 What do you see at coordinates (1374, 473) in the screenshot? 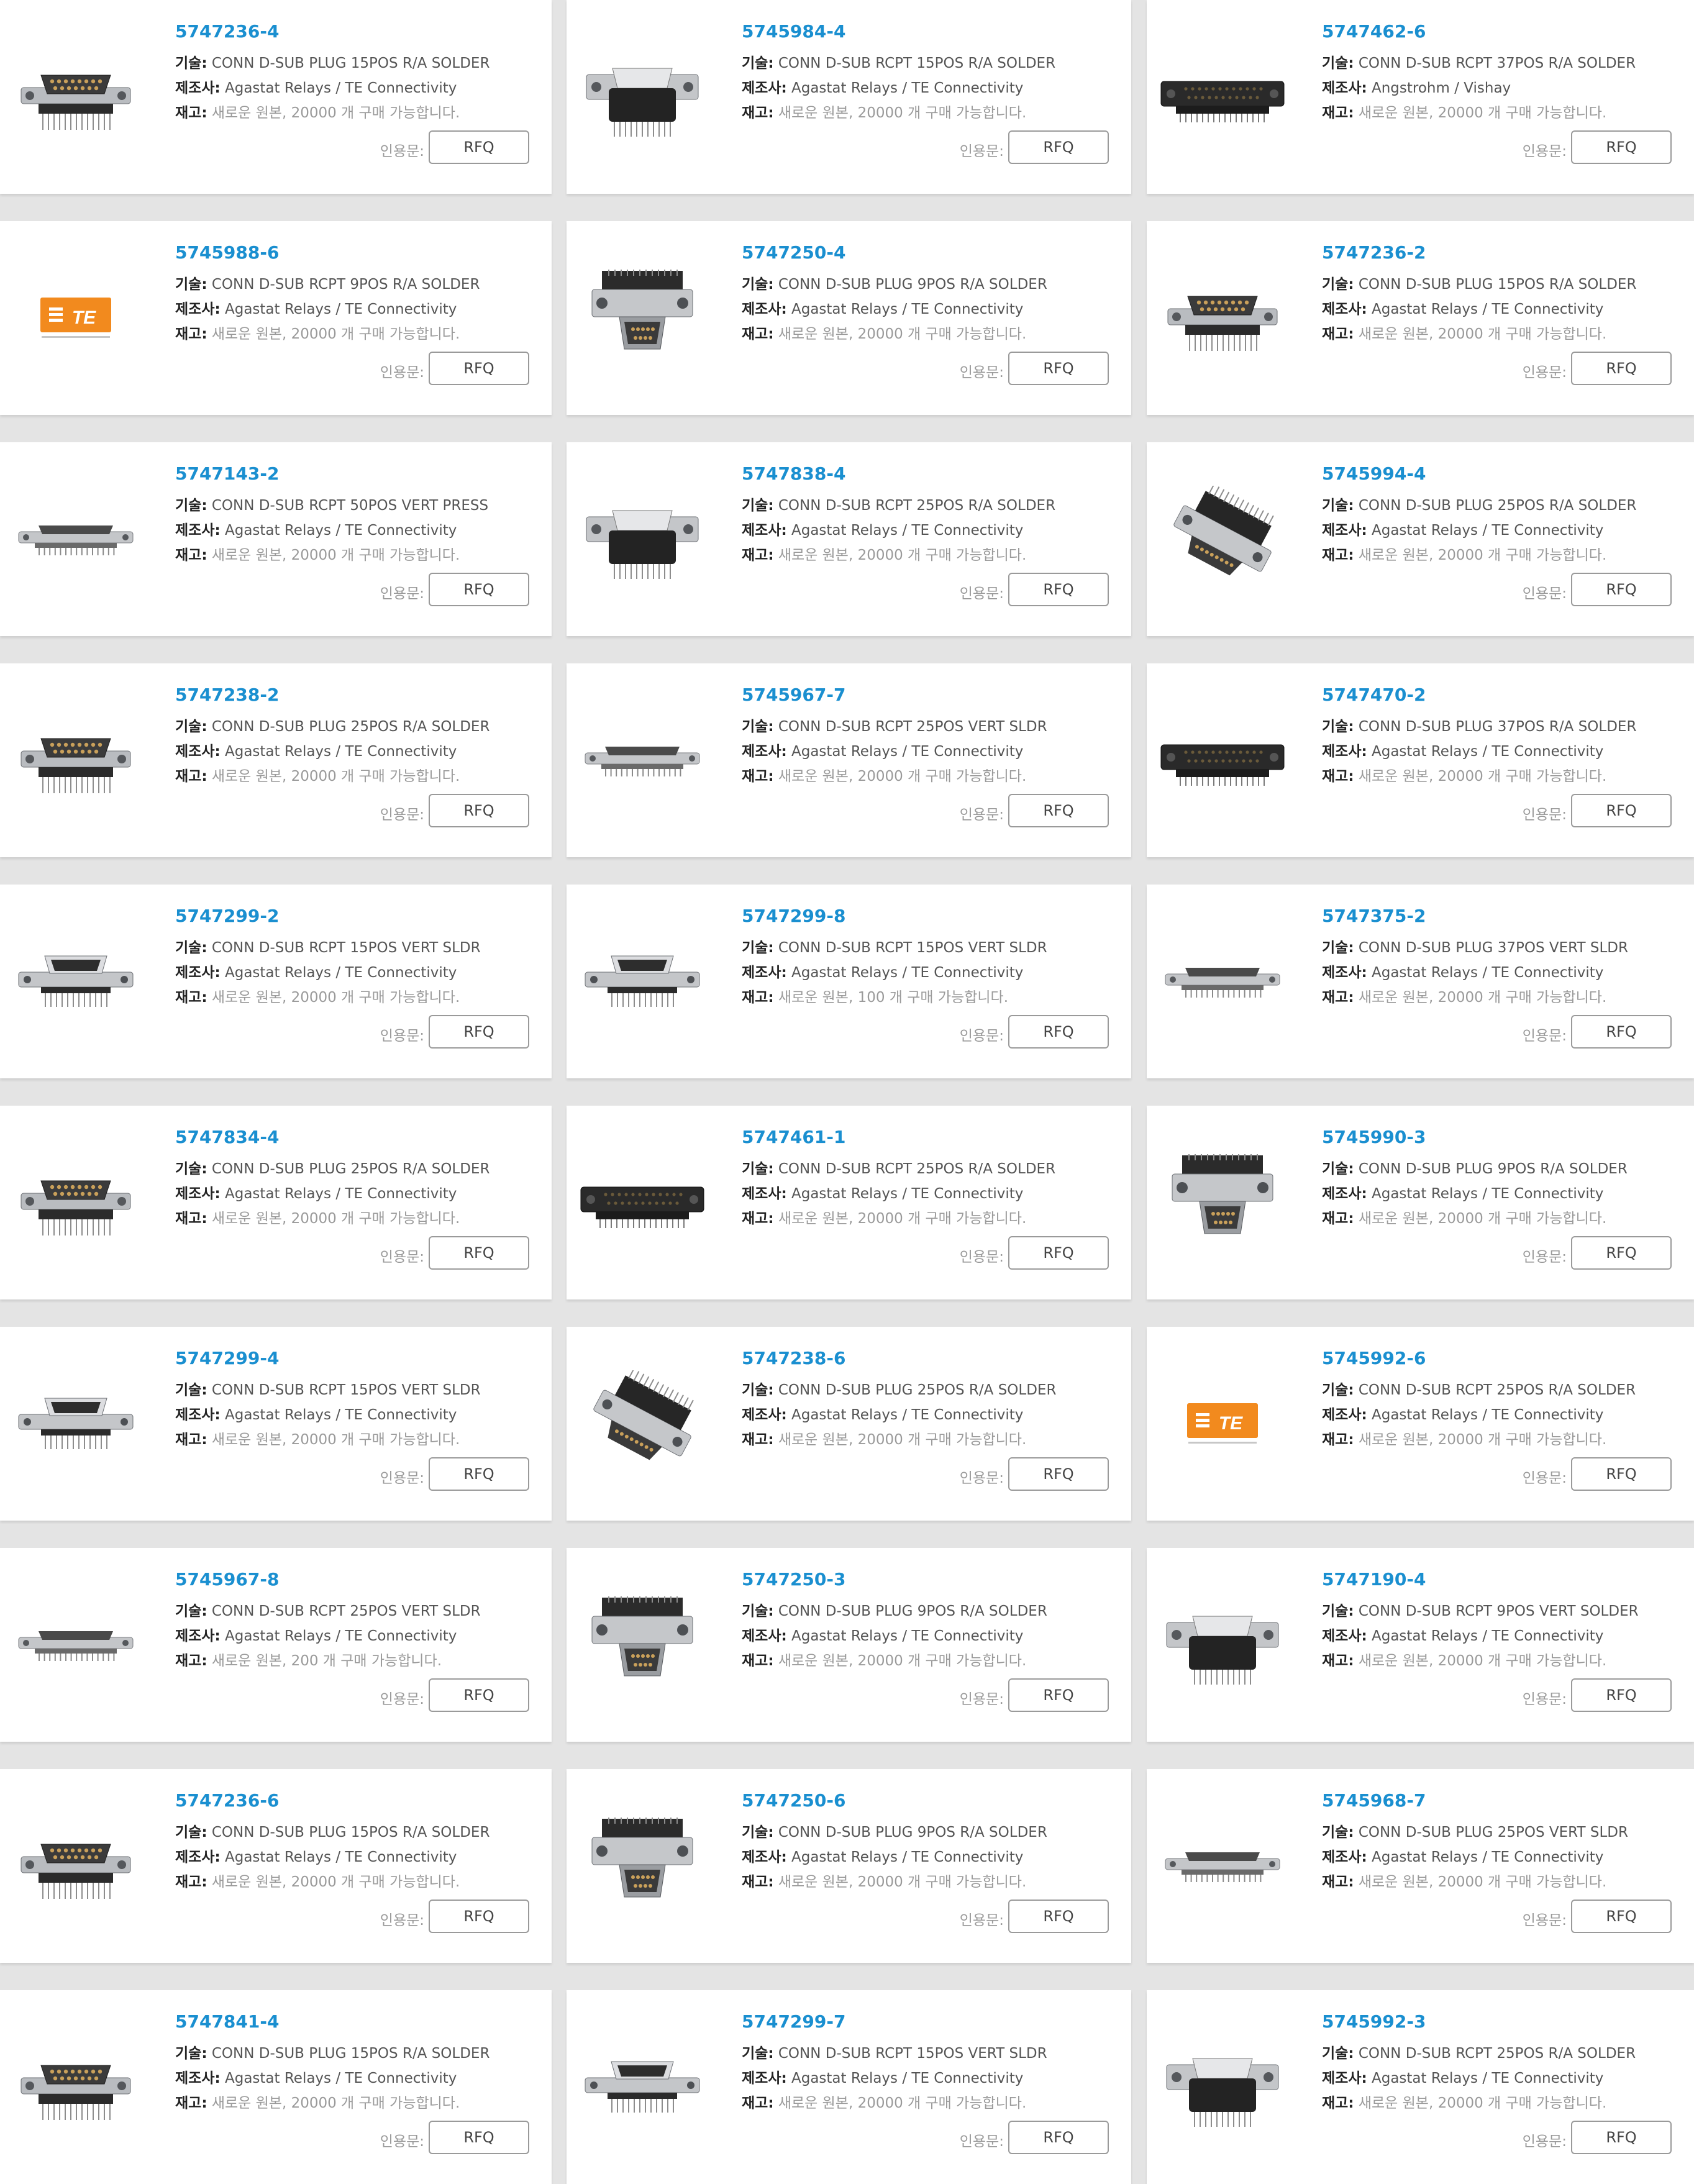
I see `part-number-link: 5745994-4` at bounding box center [1374, 473].